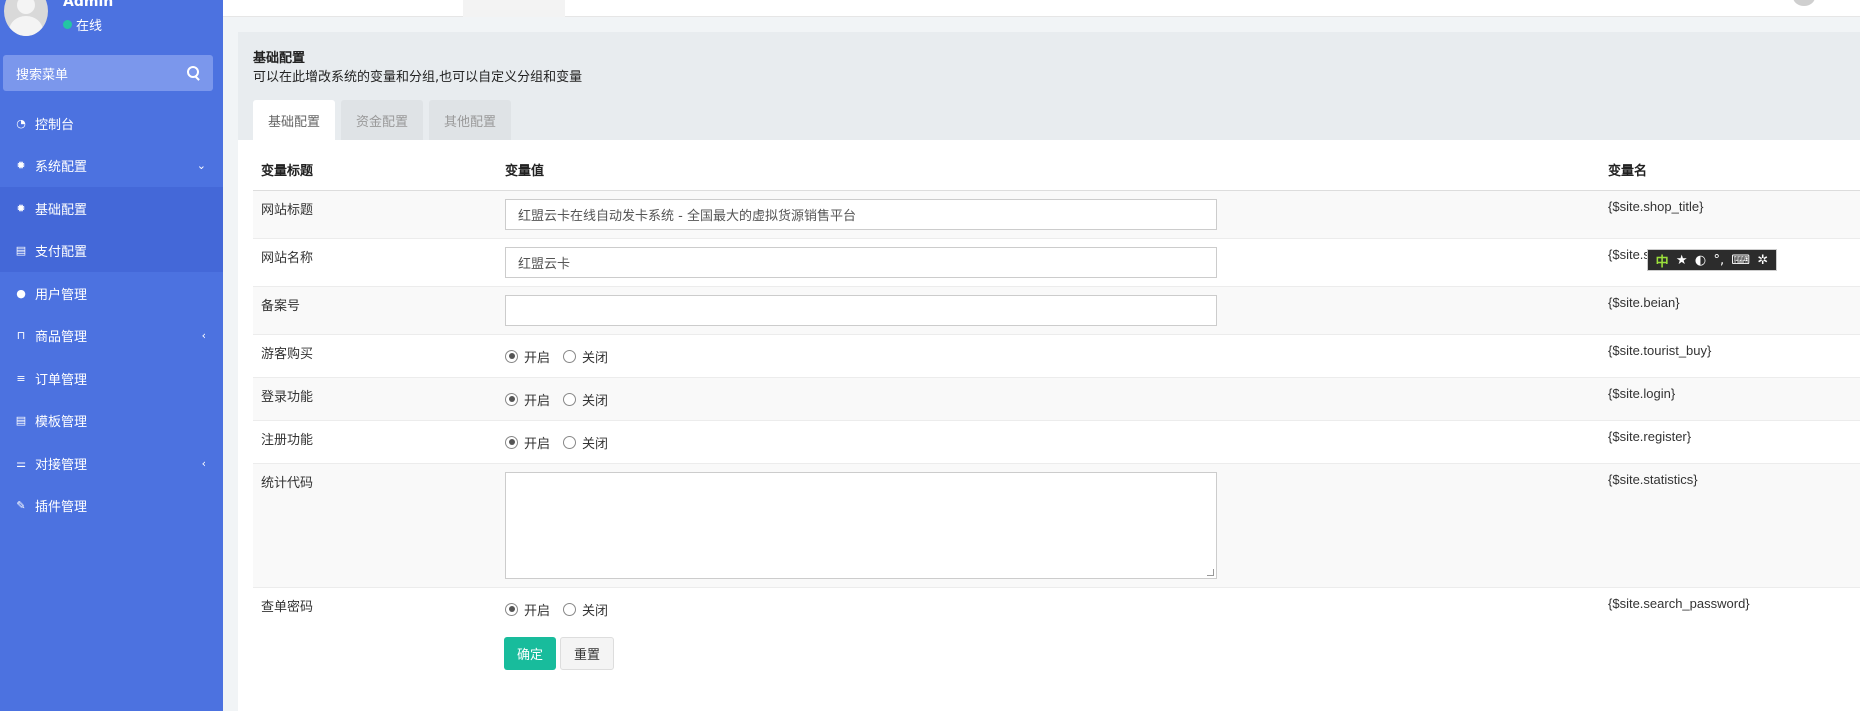 The width and height of the screenshot is (1860, 711). I want to click on plug-icon: ✎, so click(21, 506).